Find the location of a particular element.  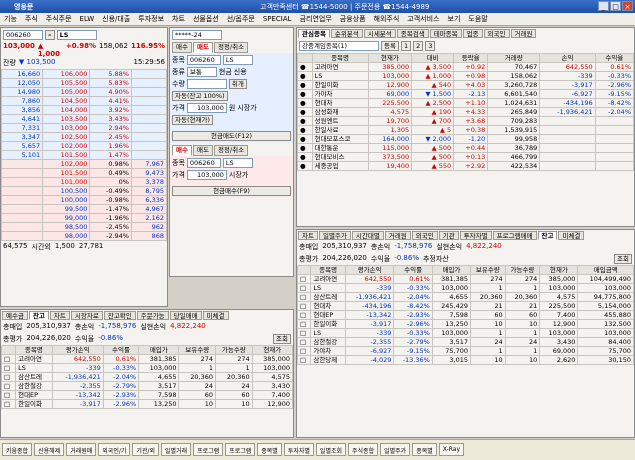

stock-name: 세중공업 is located at coordinates (340, 166).